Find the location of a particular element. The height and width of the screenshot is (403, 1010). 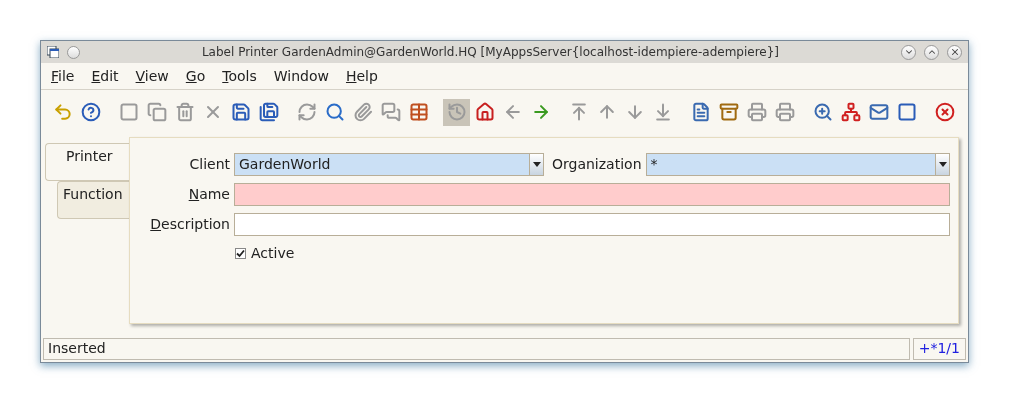

close-icon is located at coordinates (954, 52).